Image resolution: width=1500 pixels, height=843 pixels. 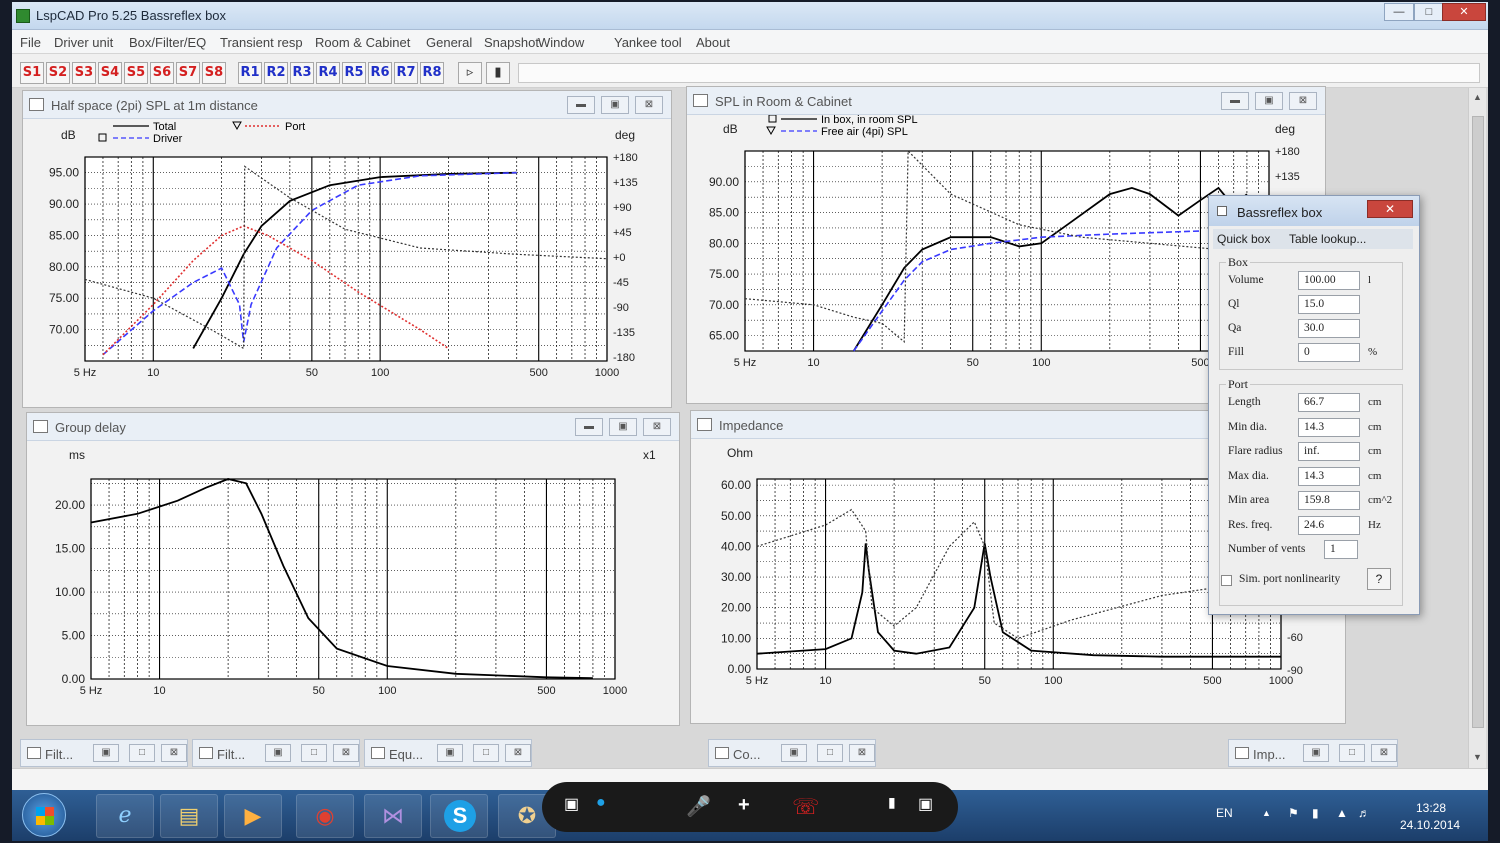 I want to click on field-input: 30.0, so click(x=1329, y=328).